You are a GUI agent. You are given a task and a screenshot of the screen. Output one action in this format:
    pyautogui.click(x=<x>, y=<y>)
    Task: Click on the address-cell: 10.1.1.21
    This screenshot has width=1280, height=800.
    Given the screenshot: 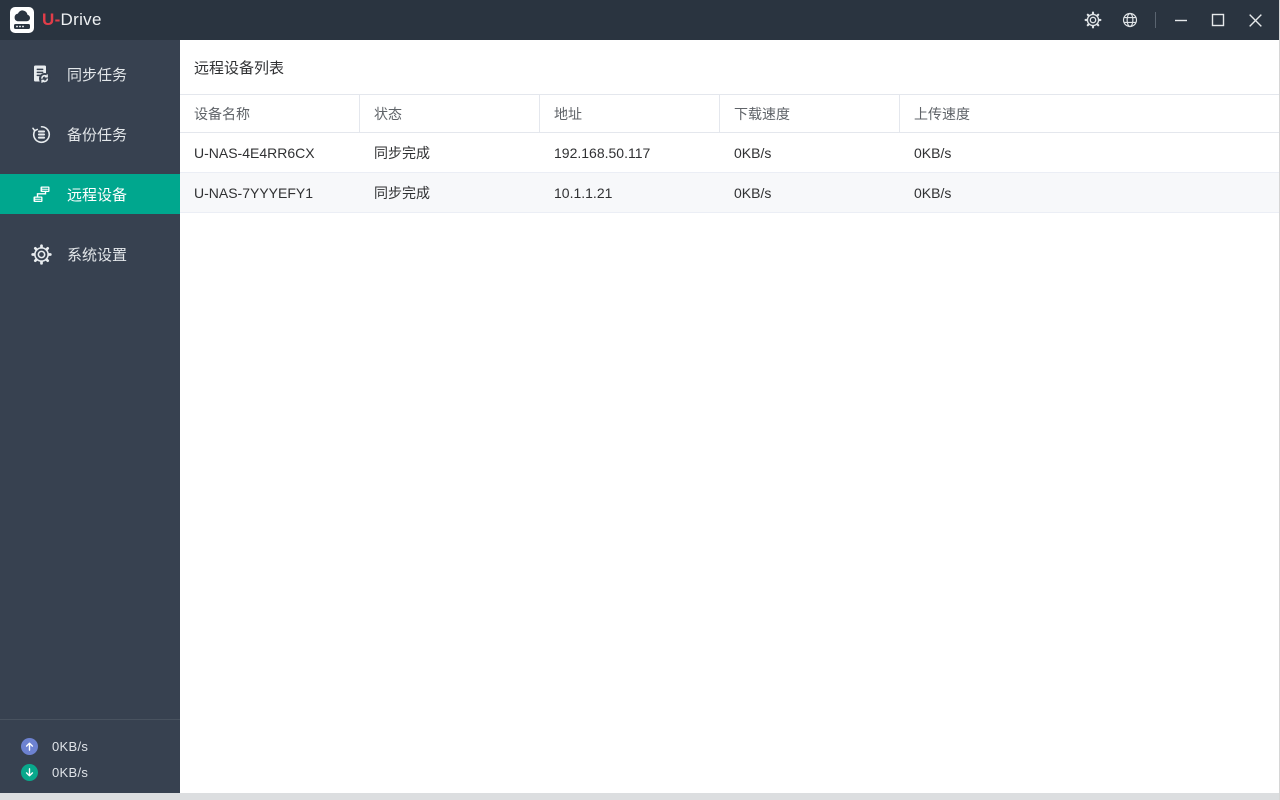 What is the action you would take?
    pyautogui.click(x=583, y=192)
    